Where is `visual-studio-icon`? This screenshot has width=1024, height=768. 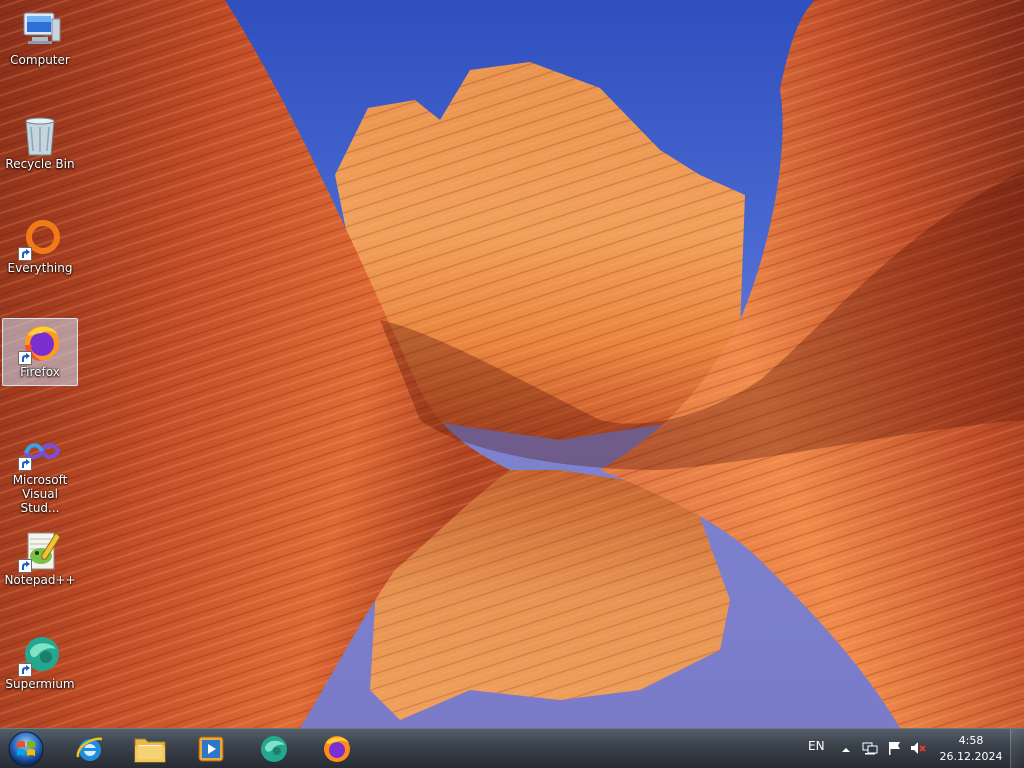
visual-studio-icon is located at coordinates (40, 453).